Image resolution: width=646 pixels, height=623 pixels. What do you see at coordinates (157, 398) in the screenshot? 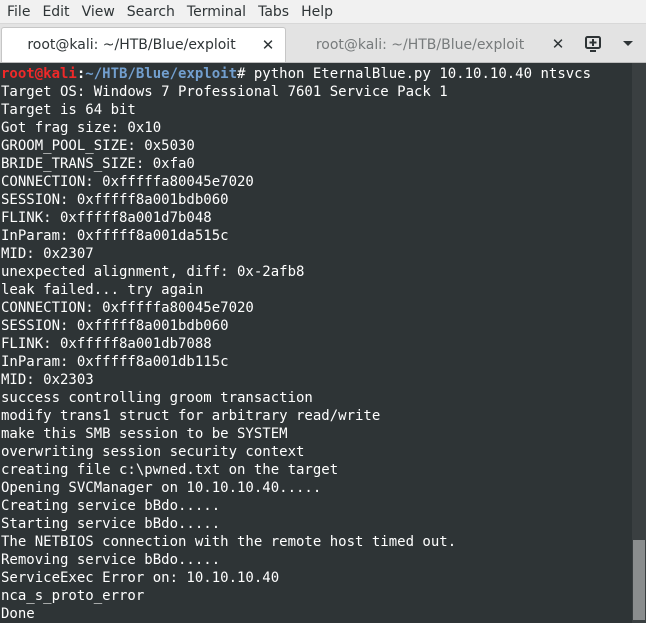
I see `output-line: success controlling groom transaction` at bounding box center [157, 398].